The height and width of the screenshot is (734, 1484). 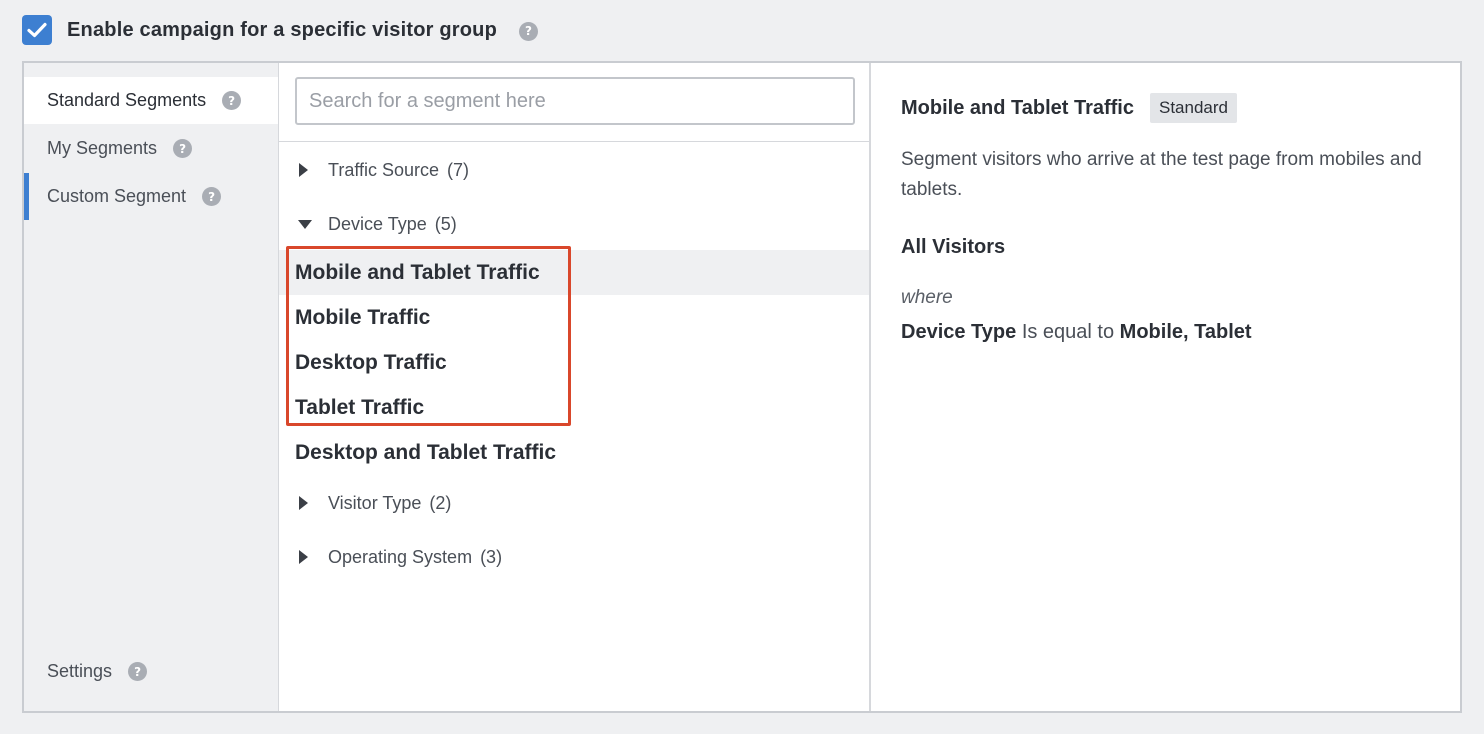 What do you see at coordinates (151, 671) in the screenshot?
I see `sidebar-item-settings: Settings ?` at bounding box center [151, 671].